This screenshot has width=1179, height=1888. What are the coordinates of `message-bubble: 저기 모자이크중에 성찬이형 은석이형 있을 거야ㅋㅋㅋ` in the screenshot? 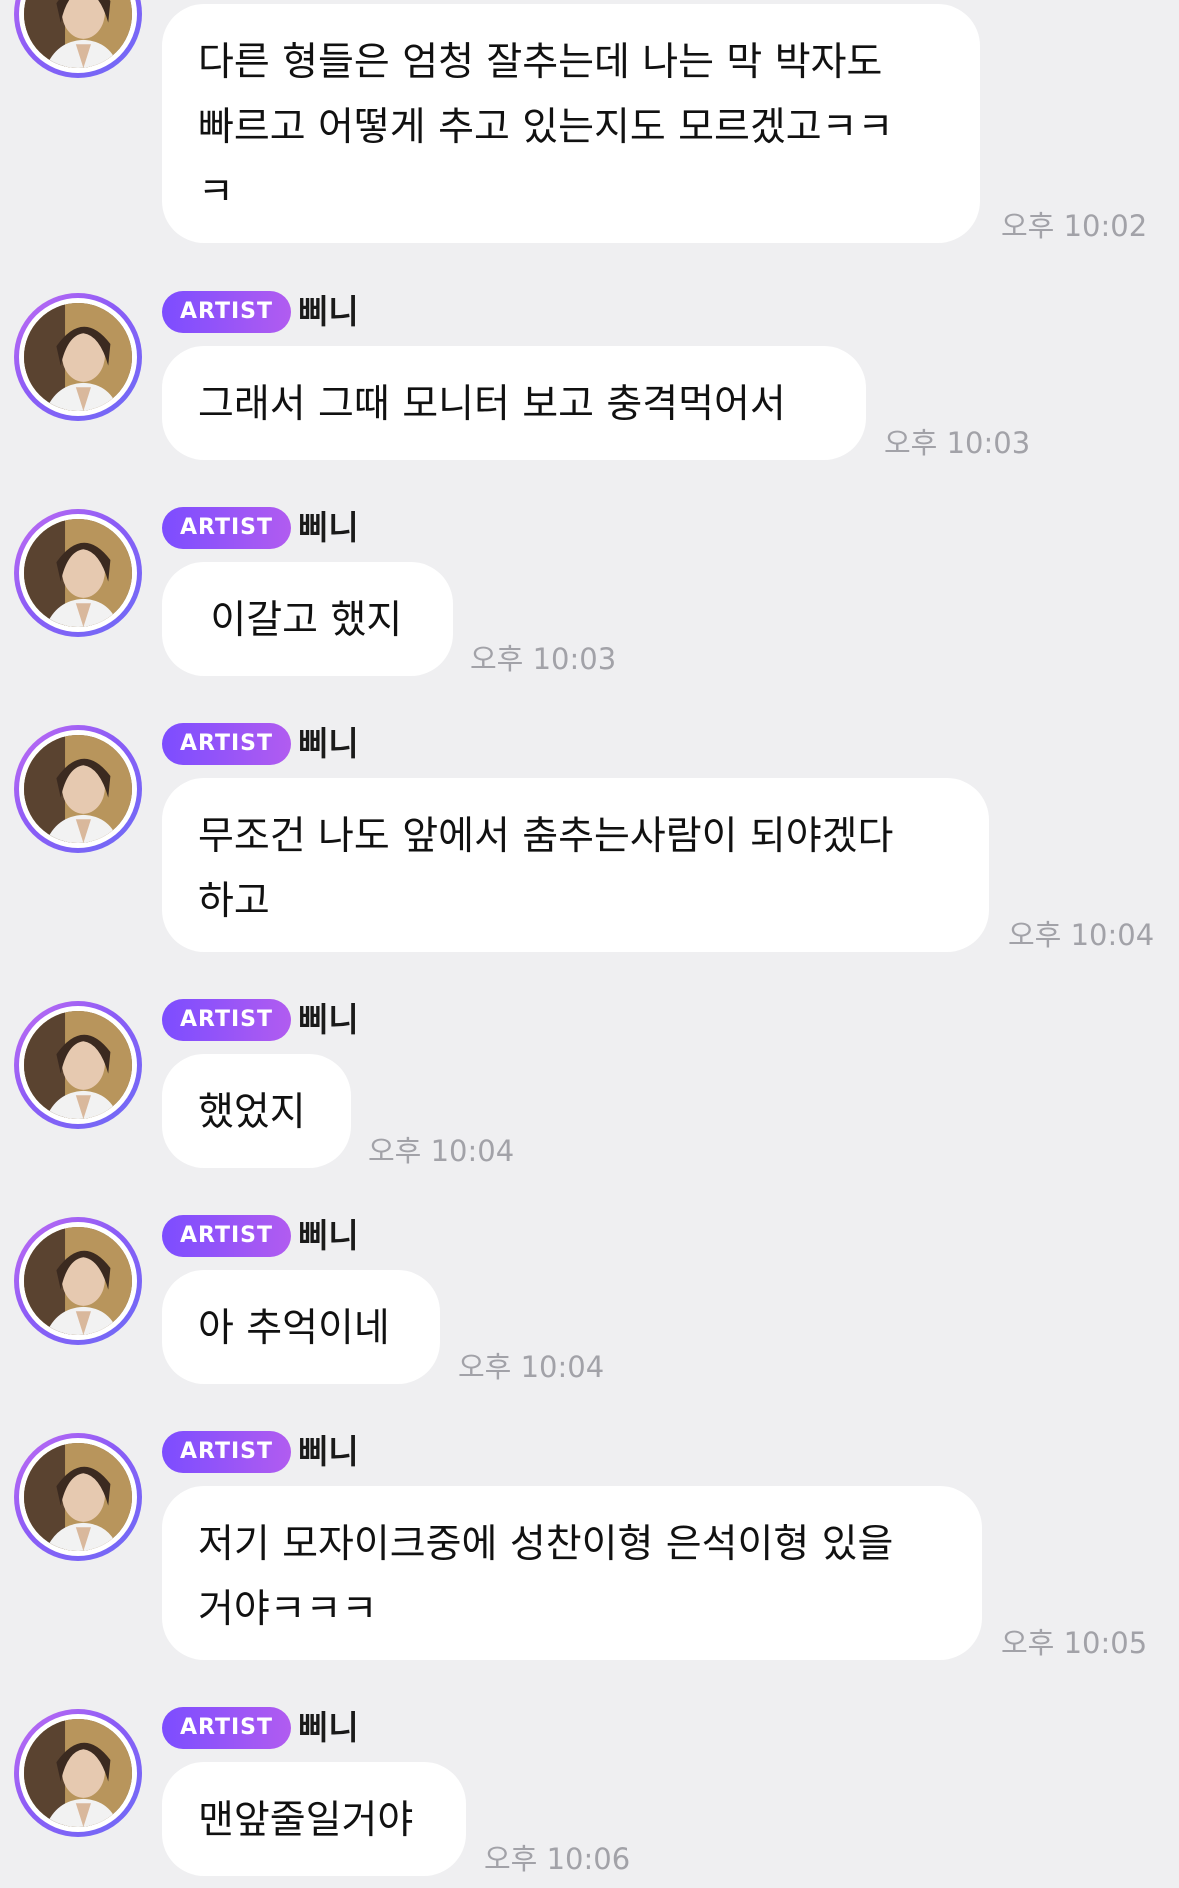 It's located at (572, 1573).